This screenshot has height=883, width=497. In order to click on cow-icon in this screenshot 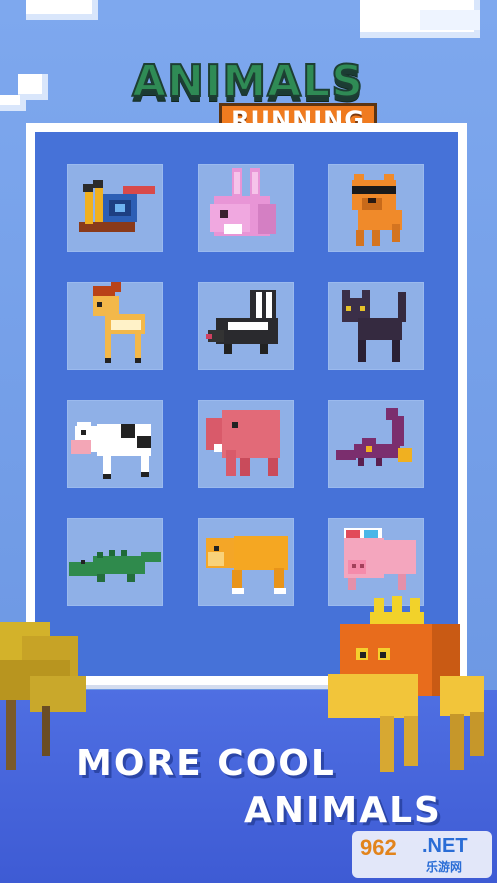, I will do `click(111, 450)`.